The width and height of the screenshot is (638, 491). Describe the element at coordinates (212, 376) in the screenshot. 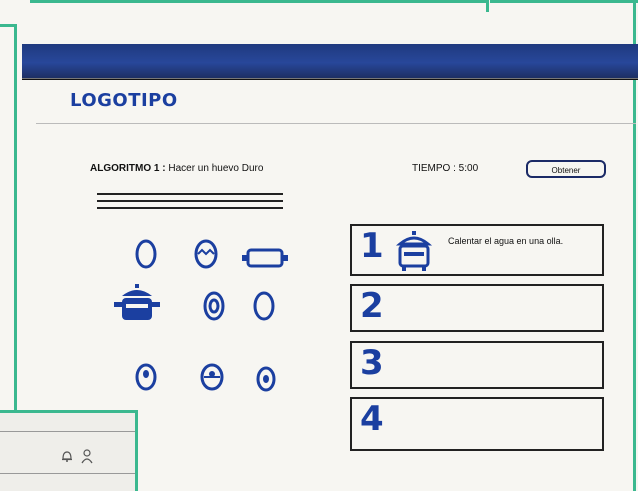

I see `egg-halved-icon` at that location.